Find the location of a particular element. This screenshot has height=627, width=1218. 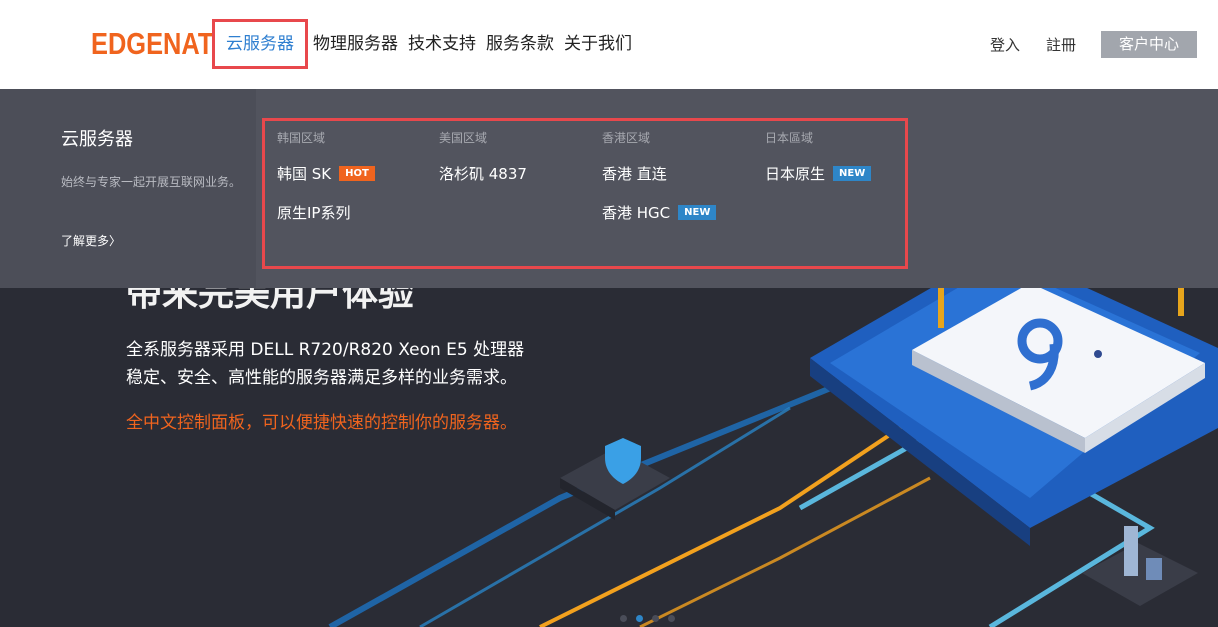

product-link-japan-native: 日本原生 NEW is located at coordinates (818, 173).